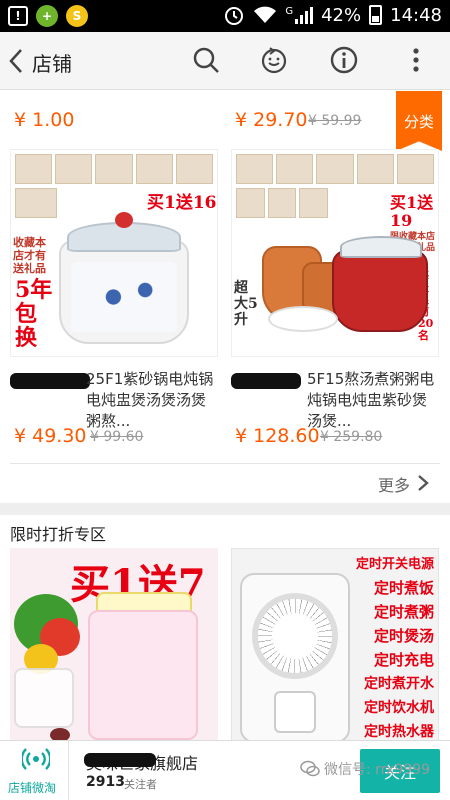  I want to click on deal-label: 定时煮饭, so click(403, 588).